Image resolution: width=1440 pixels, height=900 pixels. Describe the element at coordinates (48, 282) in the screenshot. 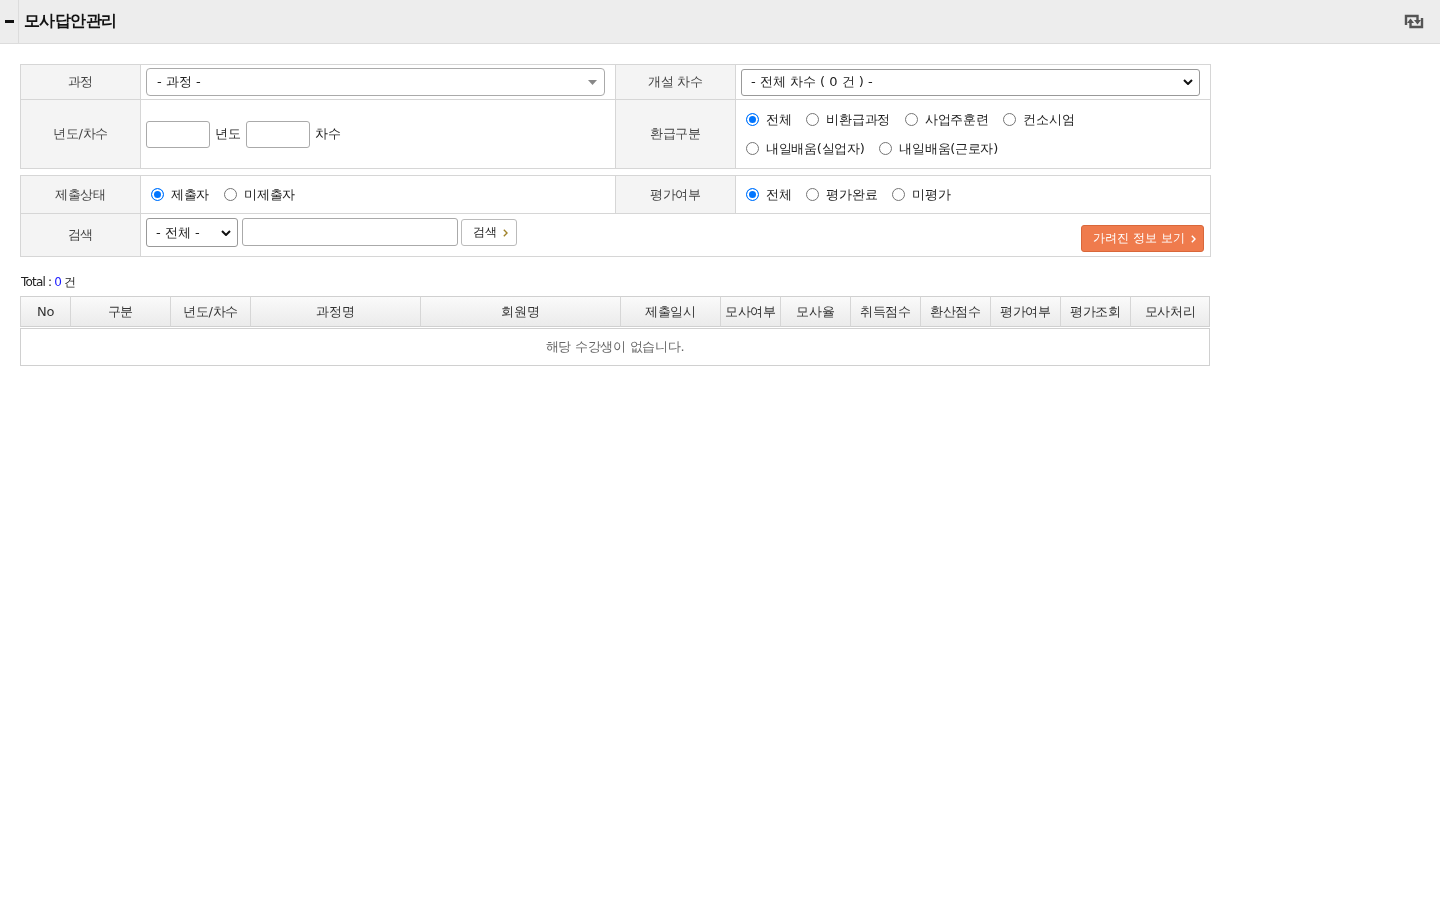

I see `total-count: Total : 0 건` at that location.